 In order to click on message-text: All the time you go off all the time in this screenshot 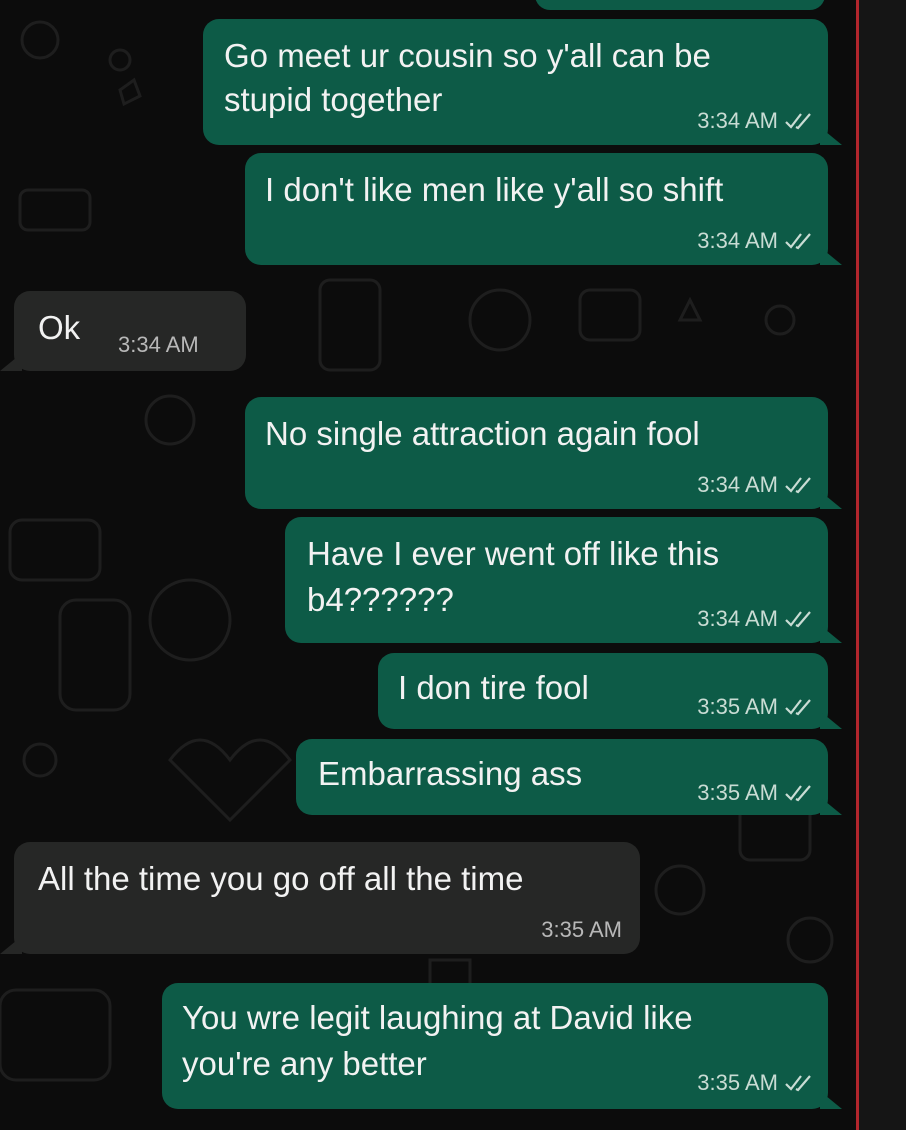, I will do `click(281, 878)`.